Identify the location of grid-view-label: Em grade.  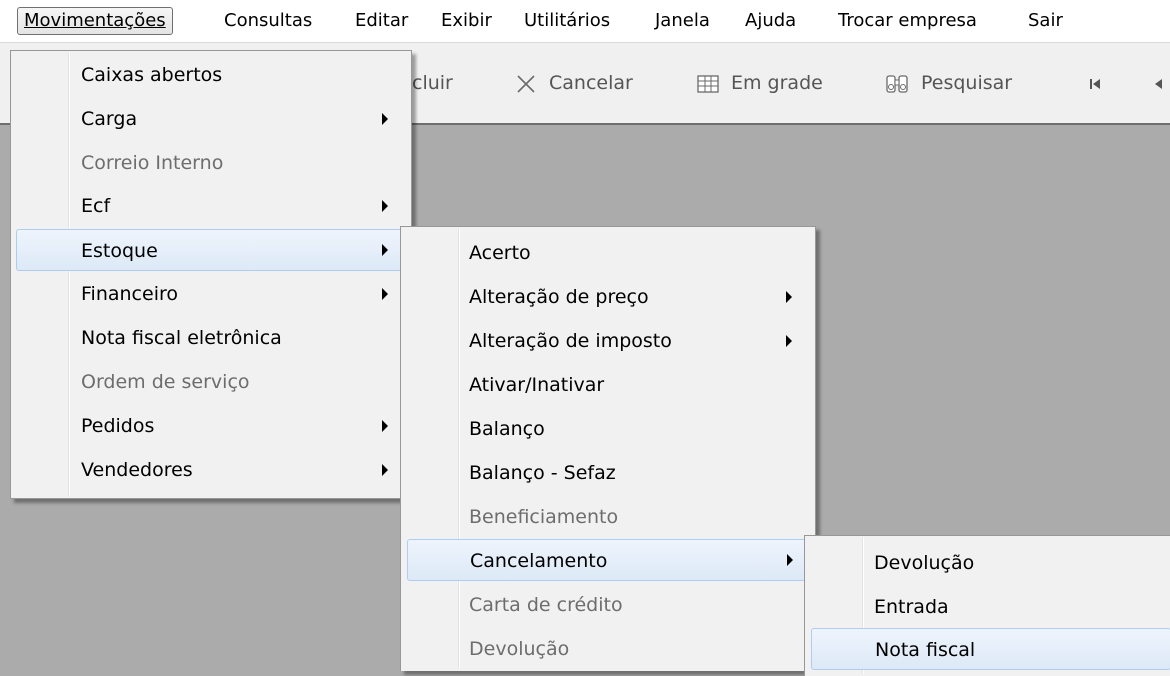
(777, 83).